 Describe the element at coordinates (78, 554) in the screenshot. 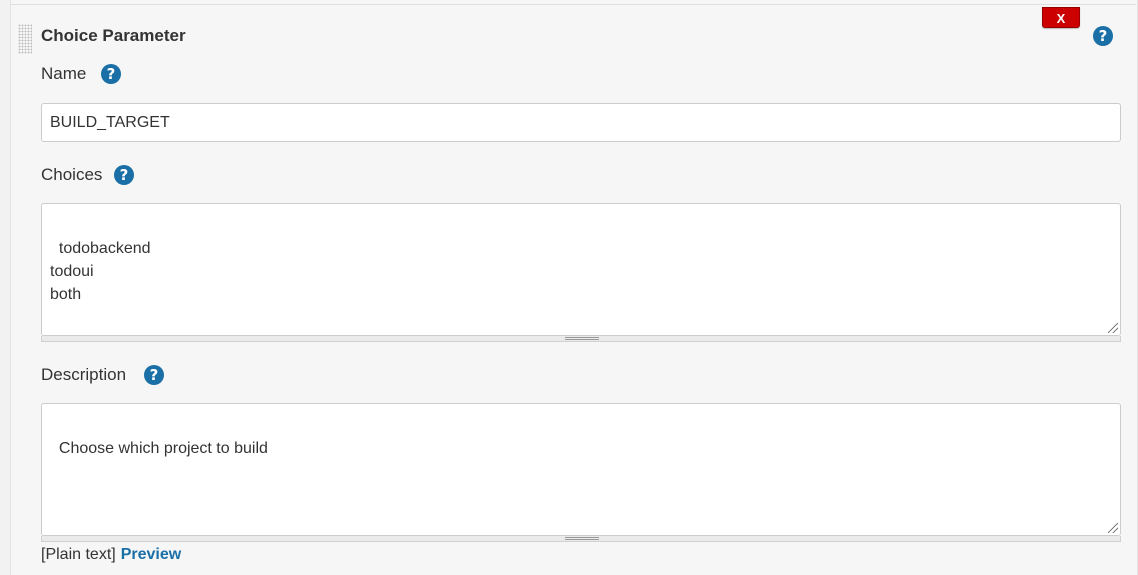

I see `plain-text-label: [Plain text]` at that location.